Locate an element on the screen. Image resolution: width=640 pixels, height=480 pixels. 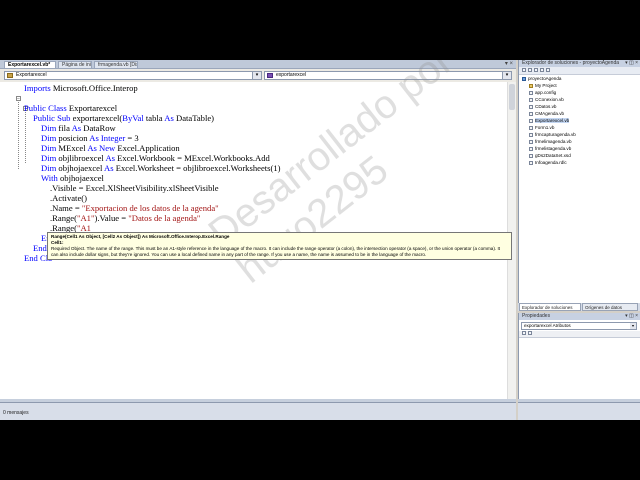
method-icon is located at coordinates (270, 75).